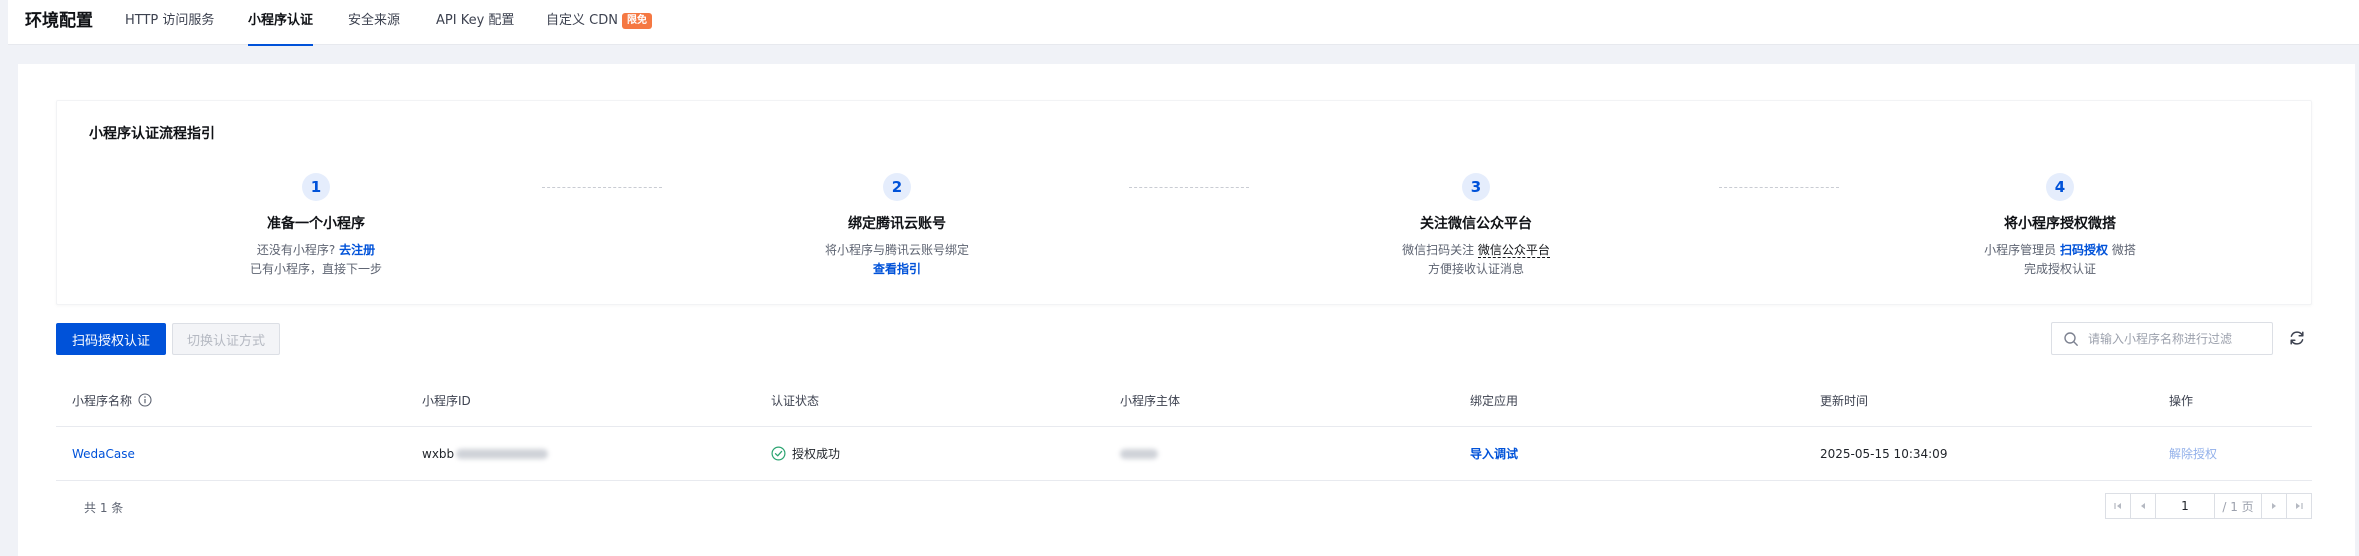 This screenshot has height=556, width=2359. What do you see at coordinates (2059, 269) in the screenshot?
I see `step-text: 完成授权认证` at bounding box center [2059, 269].